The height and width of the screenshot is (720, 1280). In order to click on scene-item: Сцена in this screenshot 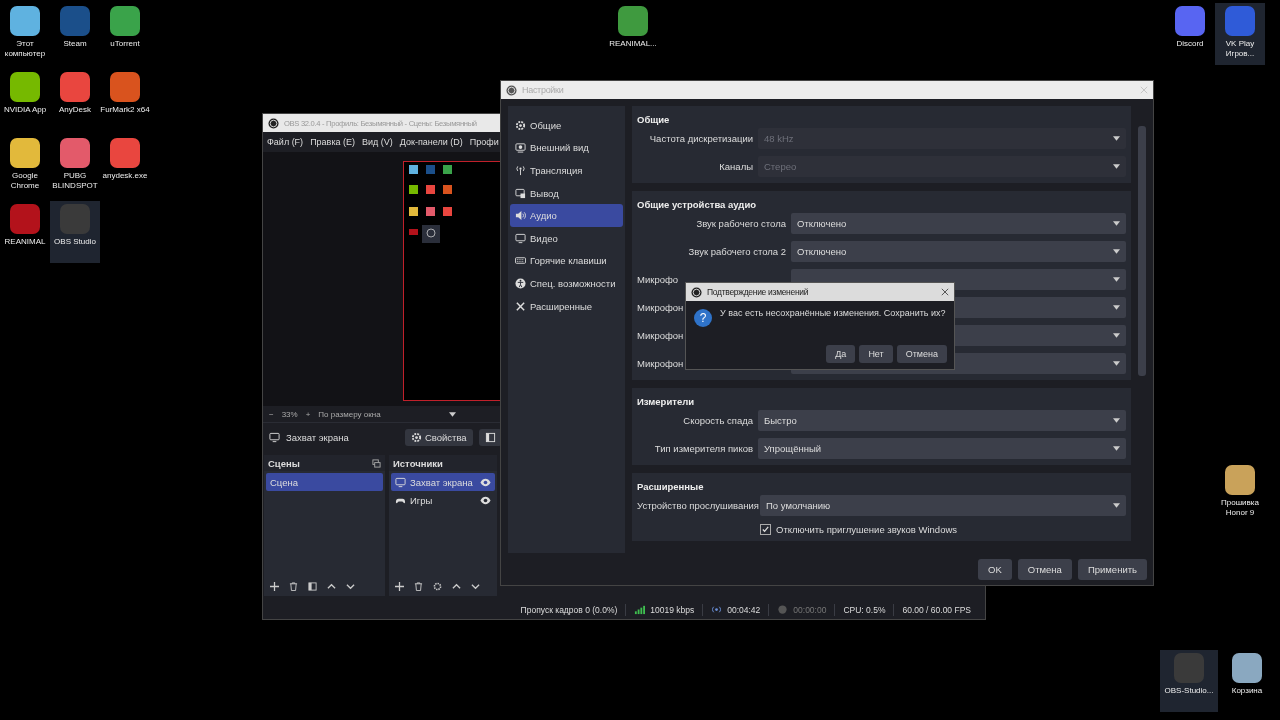, I will do `click(324, 482)`.